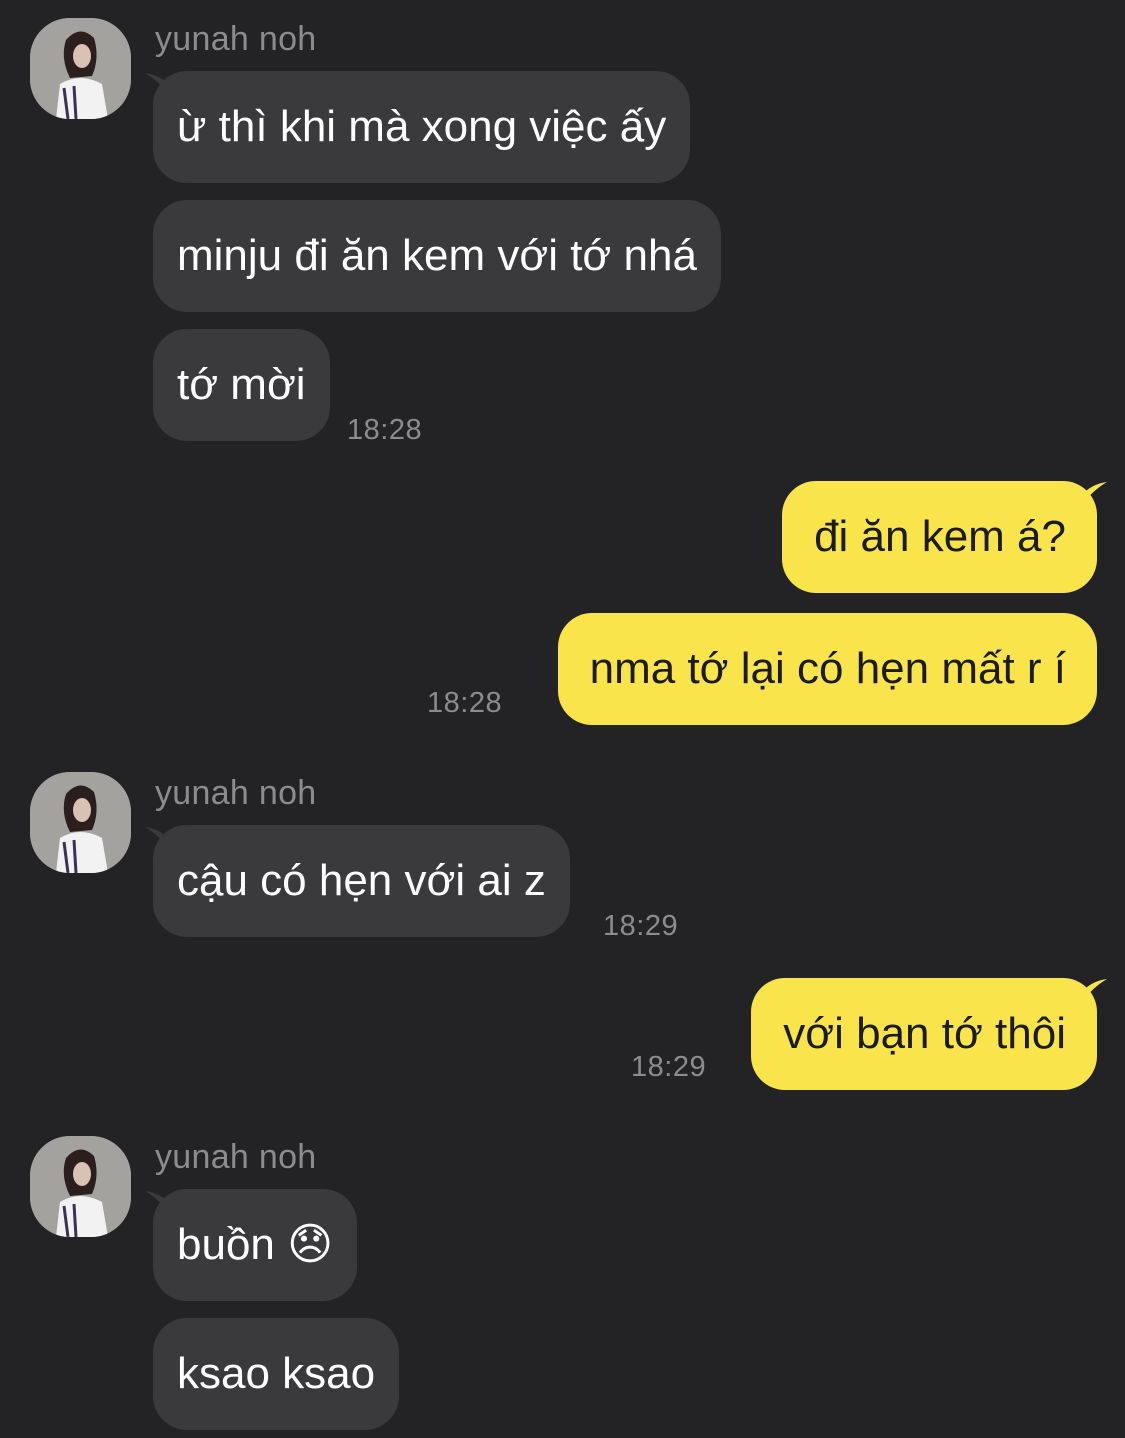 This screenshot has height=1438, width=1125. Describe the element at coordinates (241, 385) in the screenshot. I see `message-bubble: tớ mời` at that location.